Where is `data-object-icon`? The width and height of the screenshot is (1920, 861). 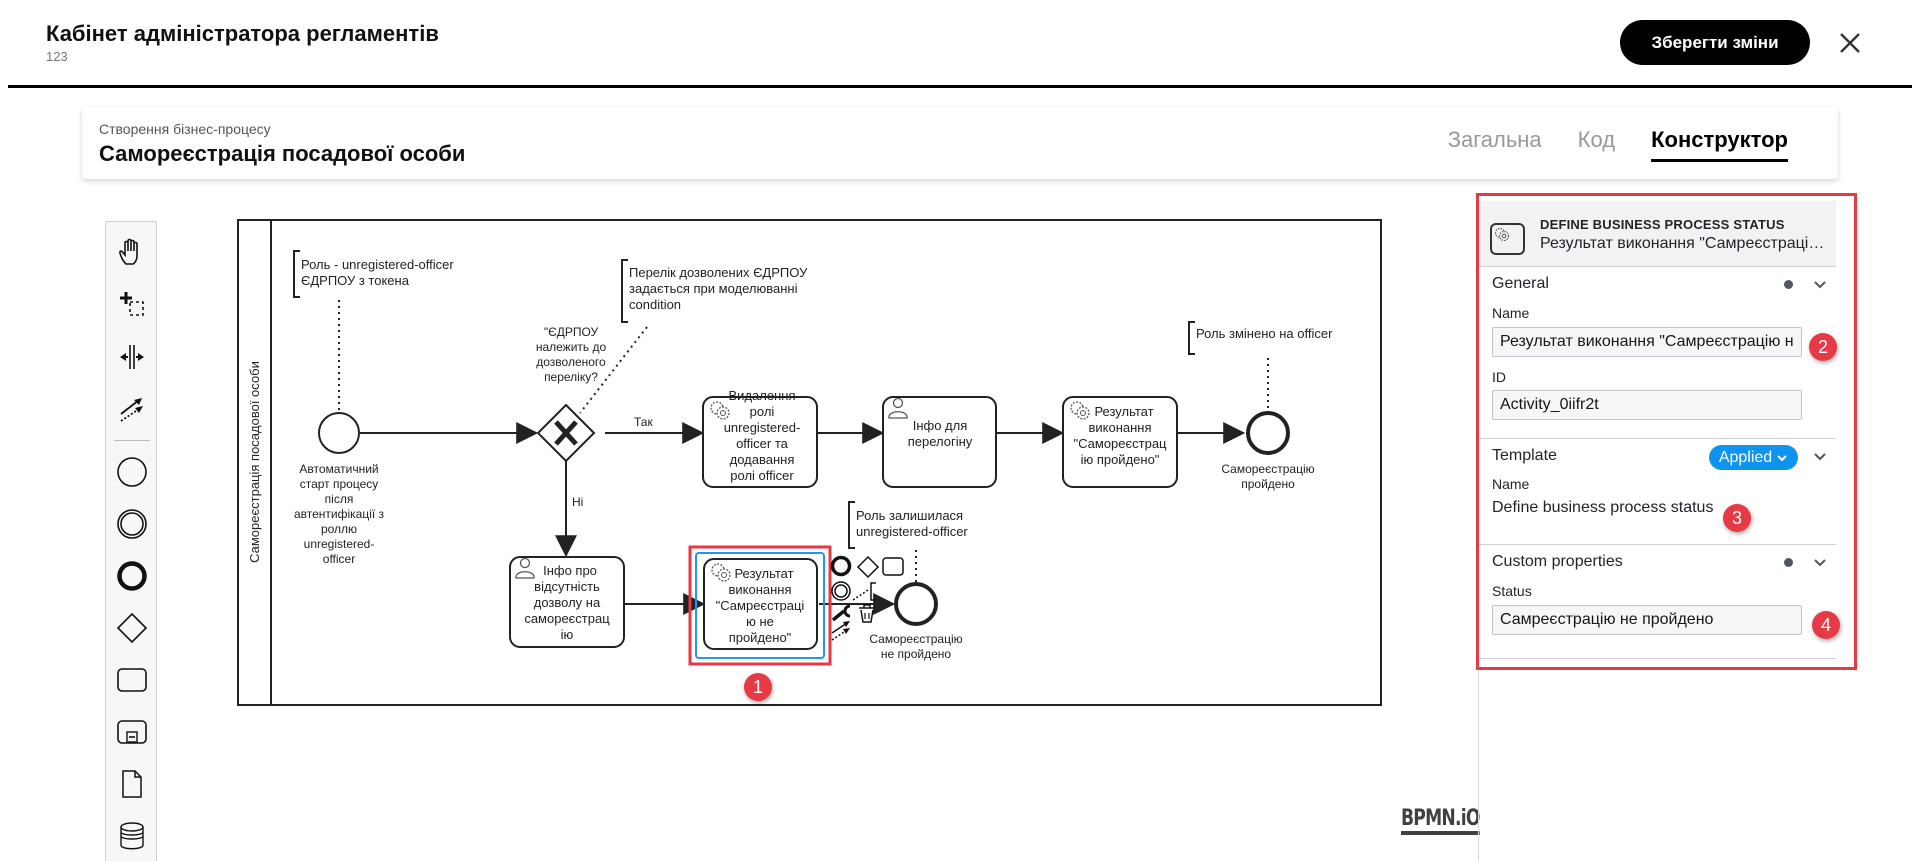
data-object-icon is located at coordinates (132, 784).